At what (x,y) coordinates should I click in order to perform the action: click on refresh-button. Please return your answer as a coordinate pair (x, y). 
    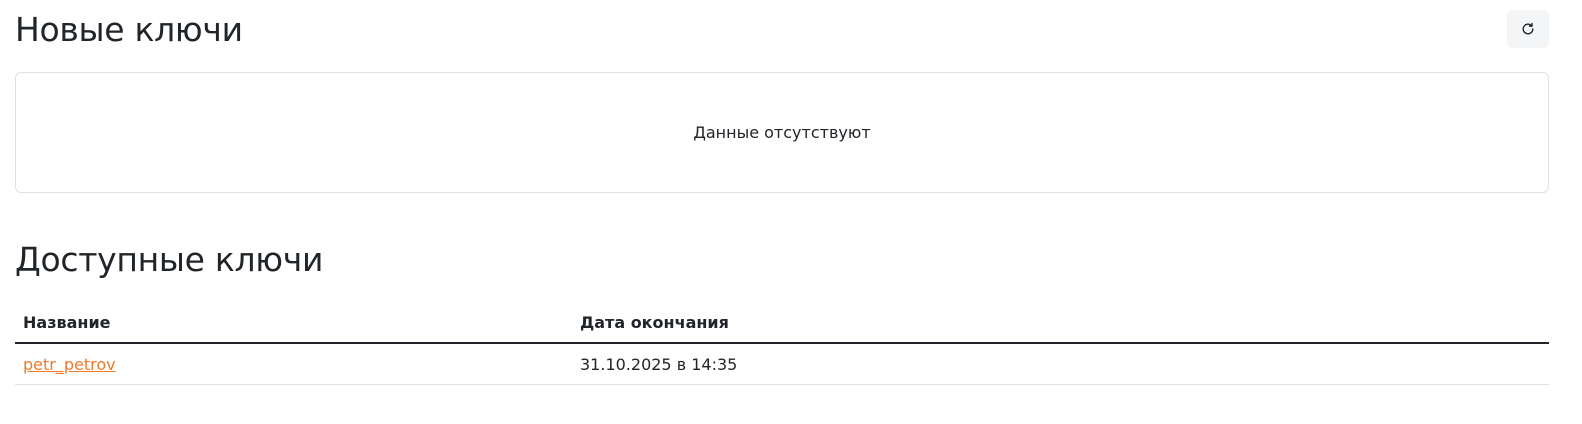
    Looking at the image, I should click on (1528, 29).